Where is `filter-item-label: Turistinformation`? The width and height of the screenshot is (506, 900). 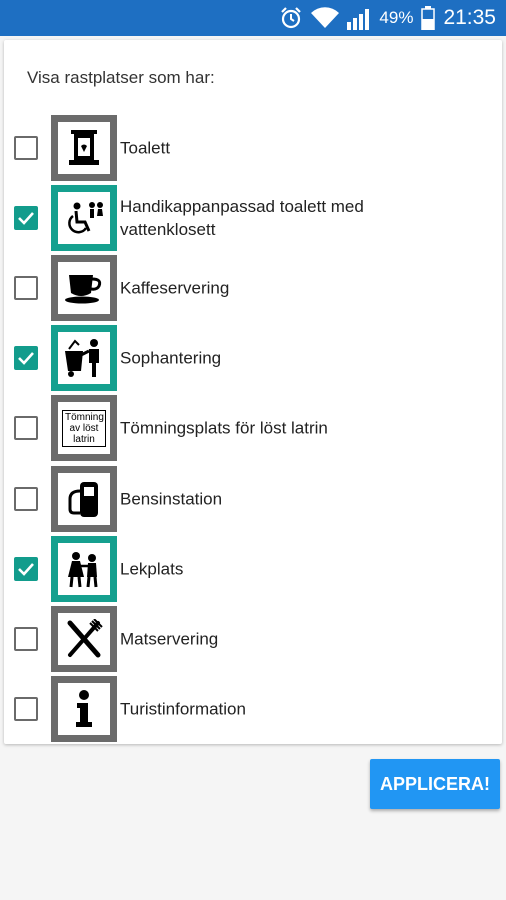
filter-item-label: Turistinformation is located at coordinates (183, 709).